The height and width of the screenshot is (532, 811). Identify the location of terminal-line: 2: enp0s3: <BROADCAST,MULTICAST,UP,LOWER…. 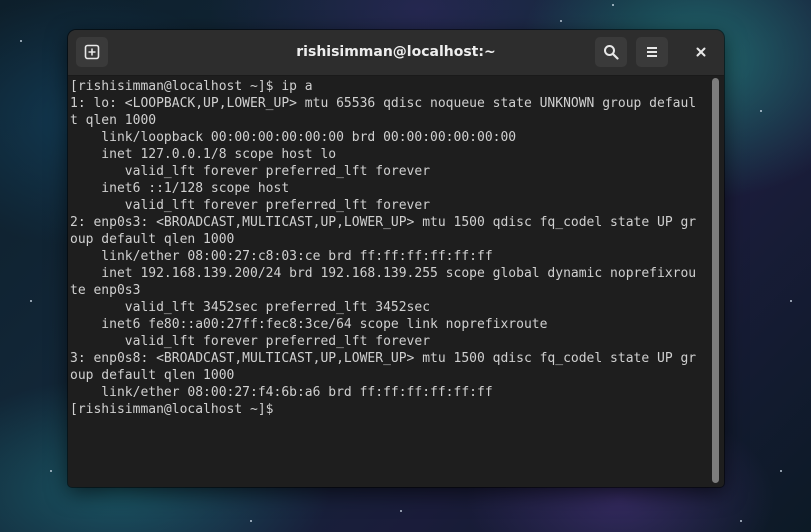
(383, 222).